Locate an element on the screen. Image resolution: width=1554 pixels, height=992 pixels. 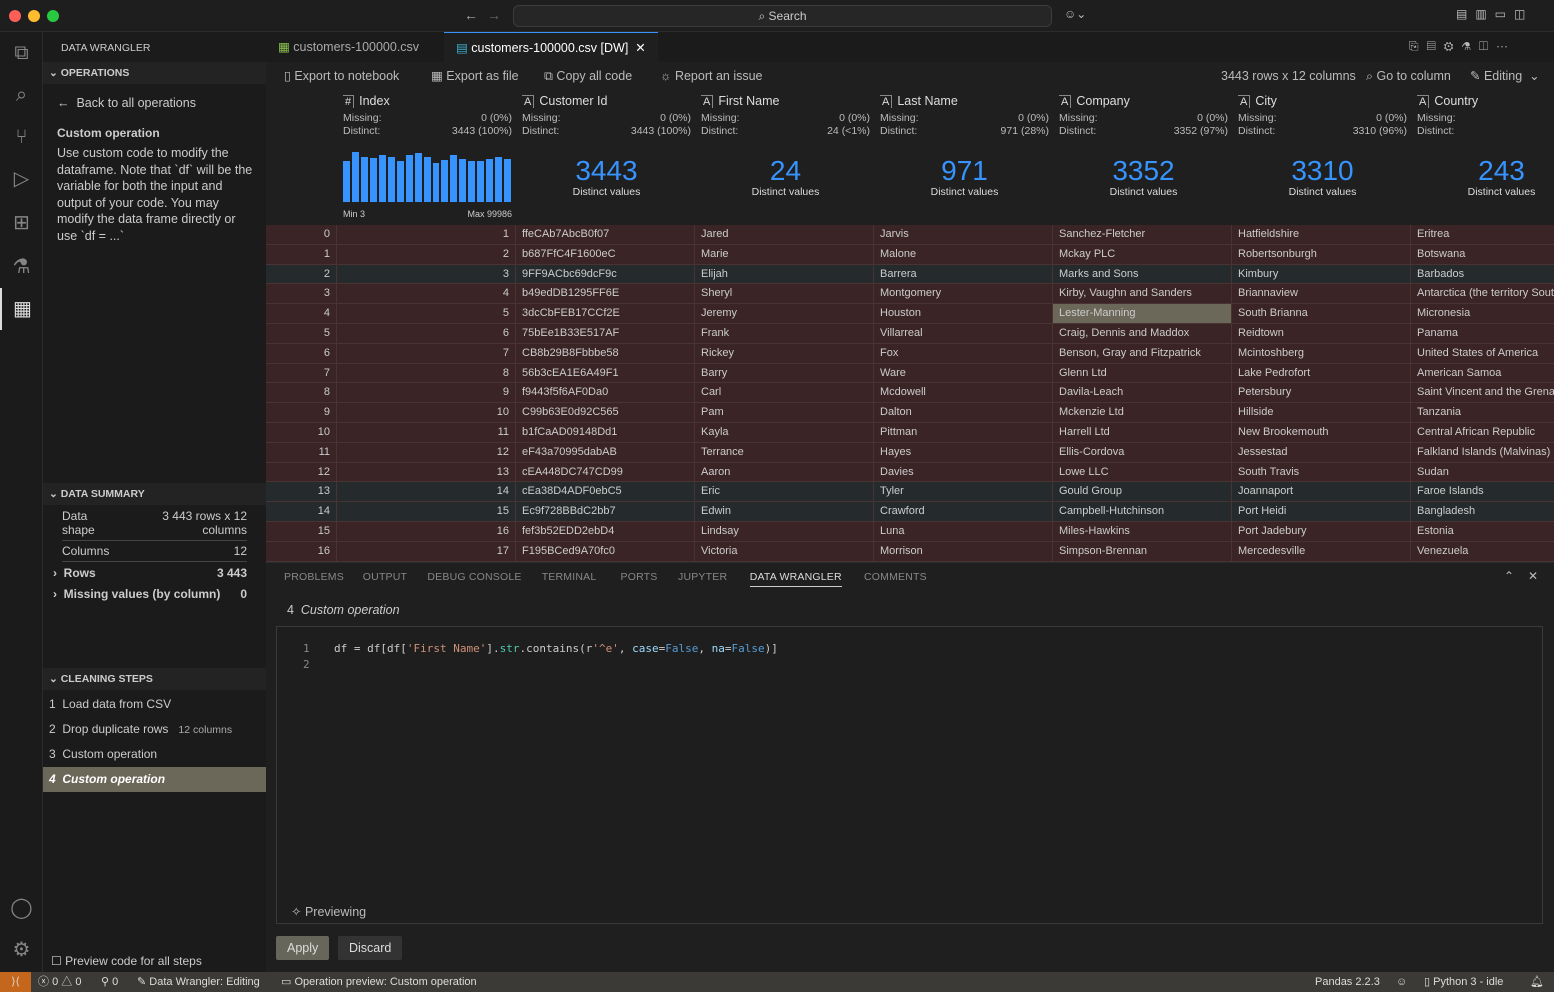
panel-tab-jupyter: JUPYTER is located at coordinates (702, 577).